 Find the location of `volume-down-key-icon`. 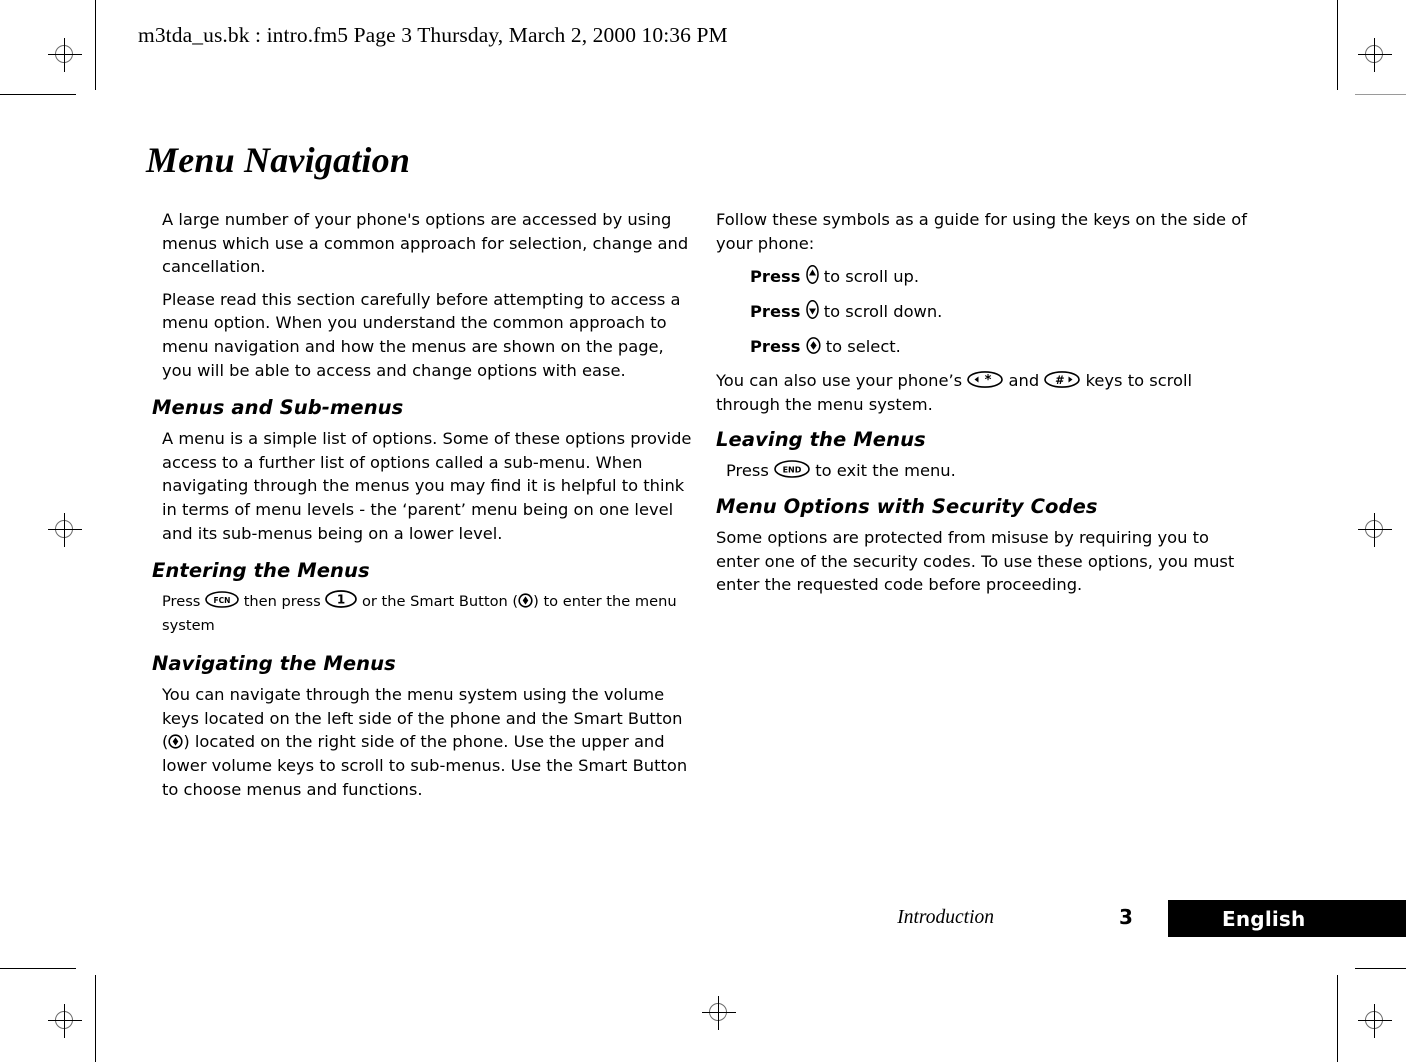

volume-down-key-icon is located at coordinates (812, 310).